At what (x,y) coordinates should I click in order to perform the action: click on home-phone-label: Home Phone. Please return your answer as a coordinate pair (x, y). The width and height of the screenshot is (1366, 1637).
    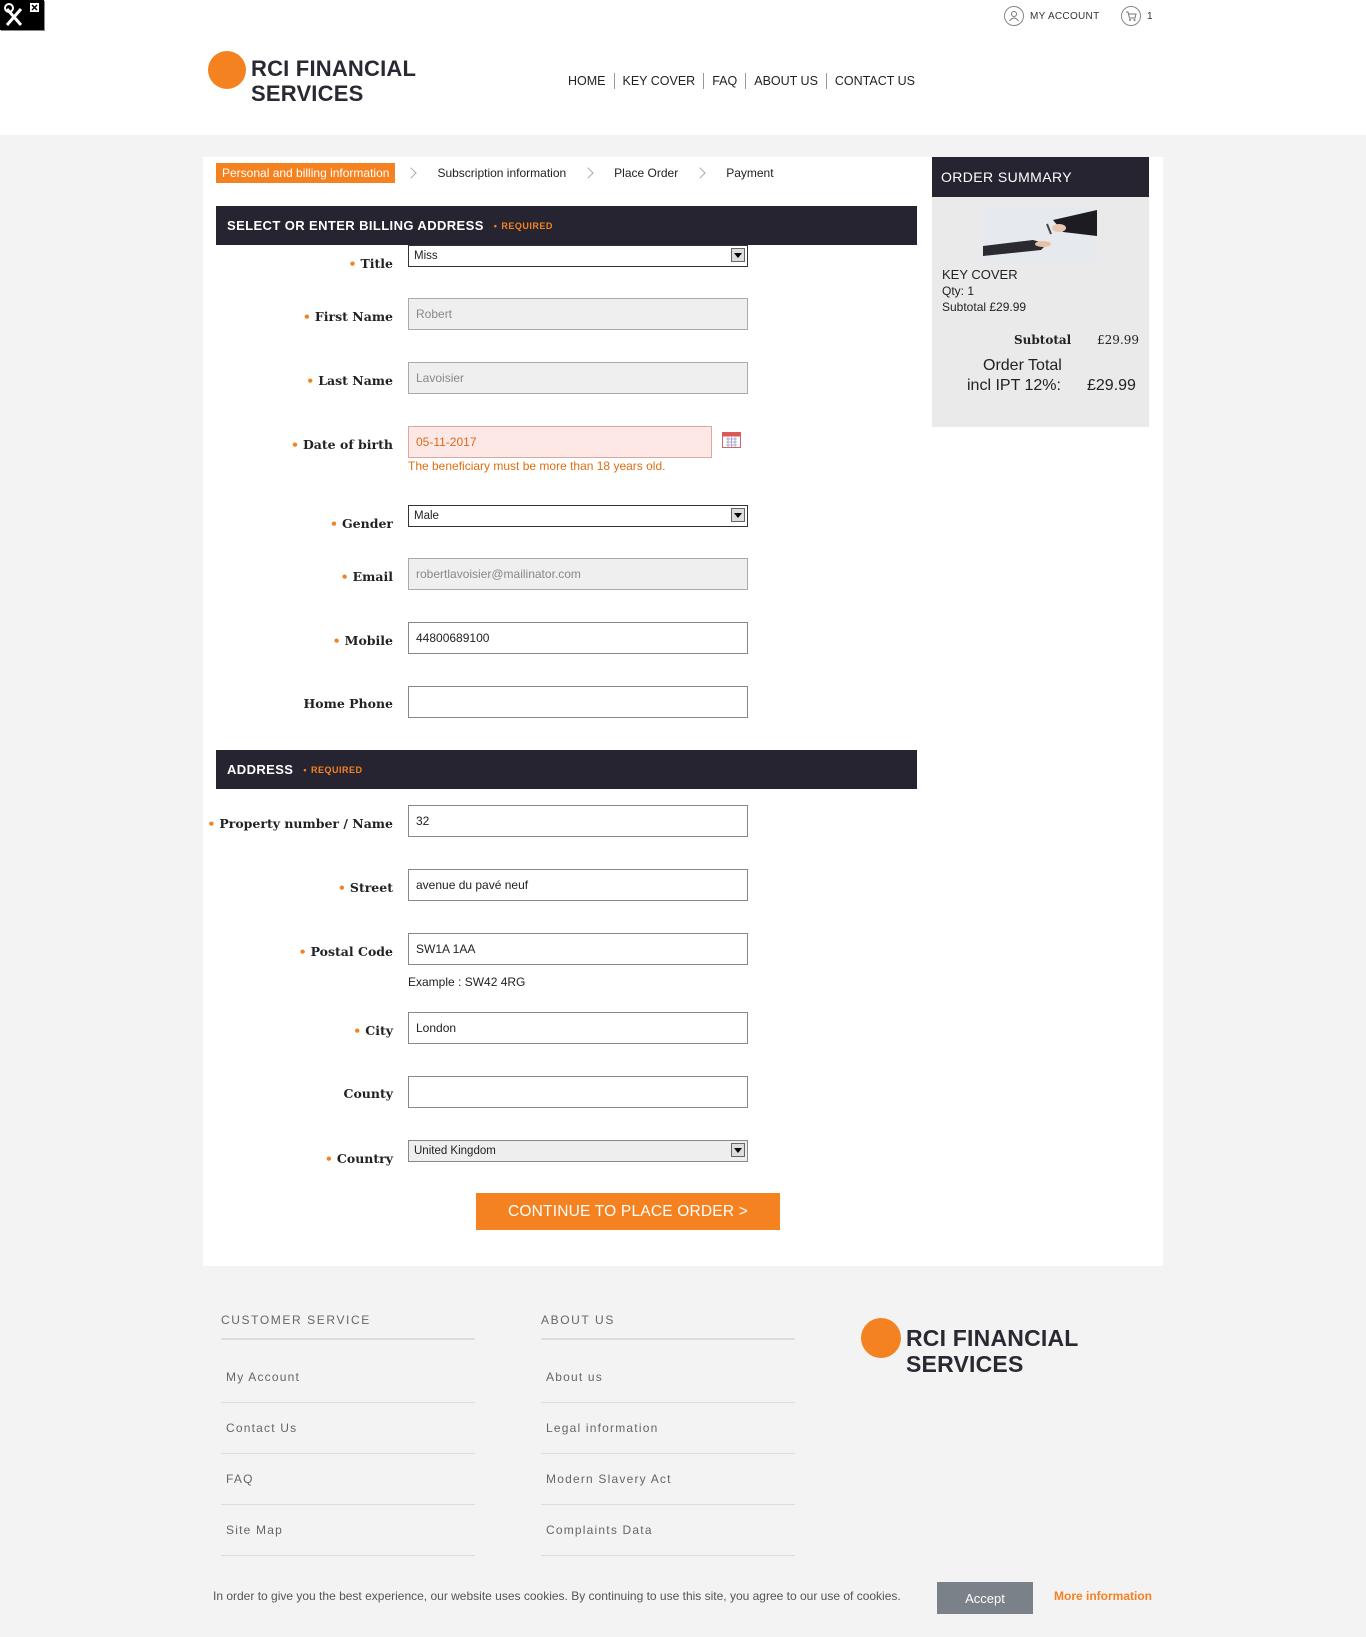
    Looking at the image, I should click on (348, 703).